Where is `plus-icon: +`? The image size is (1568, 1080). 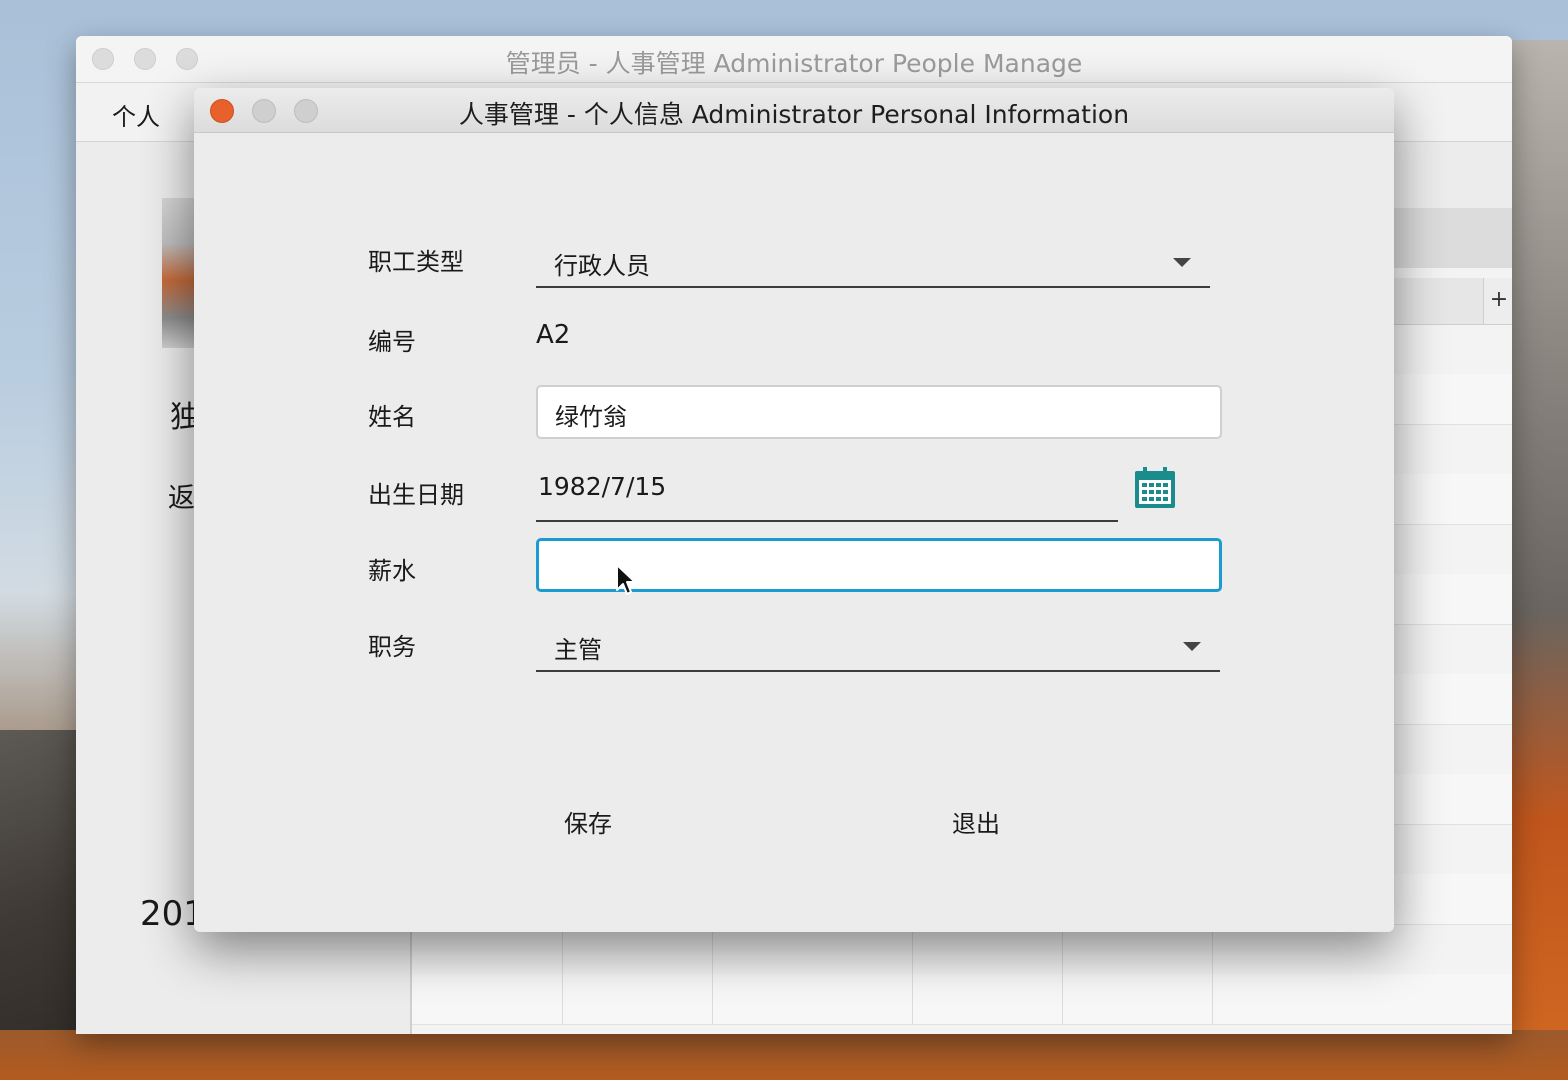 plus-icon: + is located at coordinates (1499, 299).